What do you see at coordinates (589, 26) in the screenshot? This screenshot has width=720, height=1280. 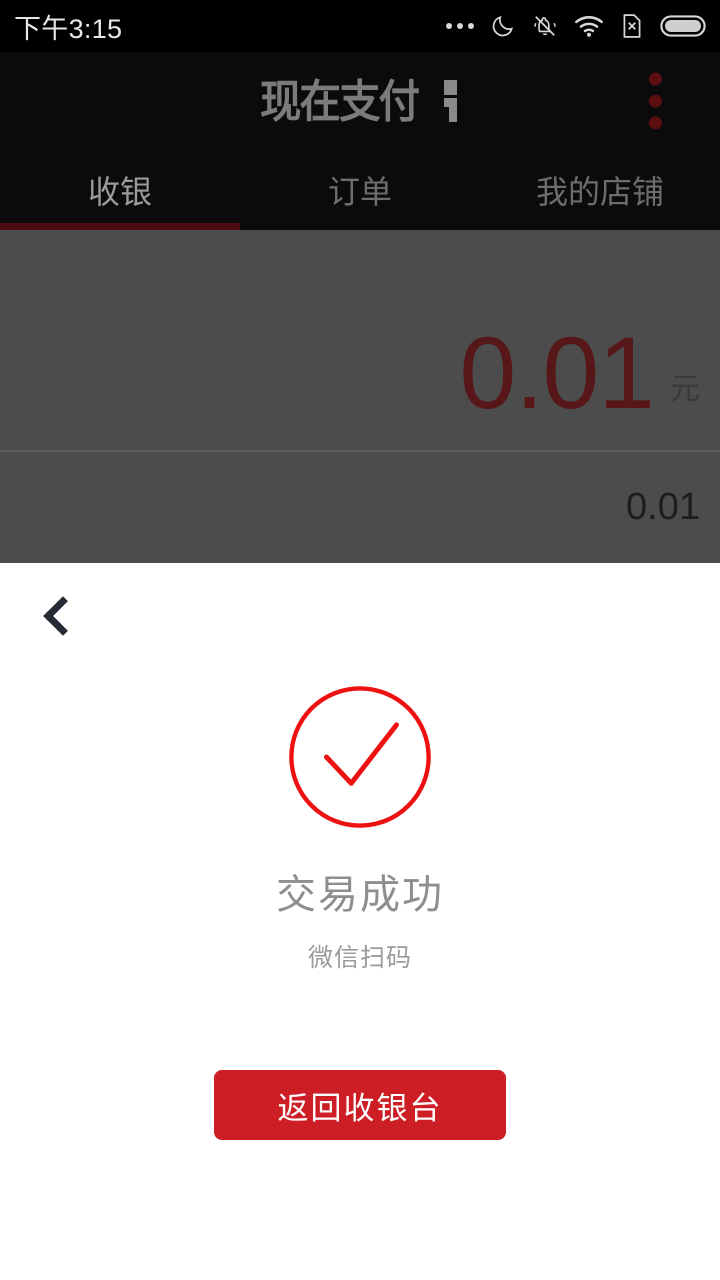 I see `wifi-icon` at bounding box center [589, 26].